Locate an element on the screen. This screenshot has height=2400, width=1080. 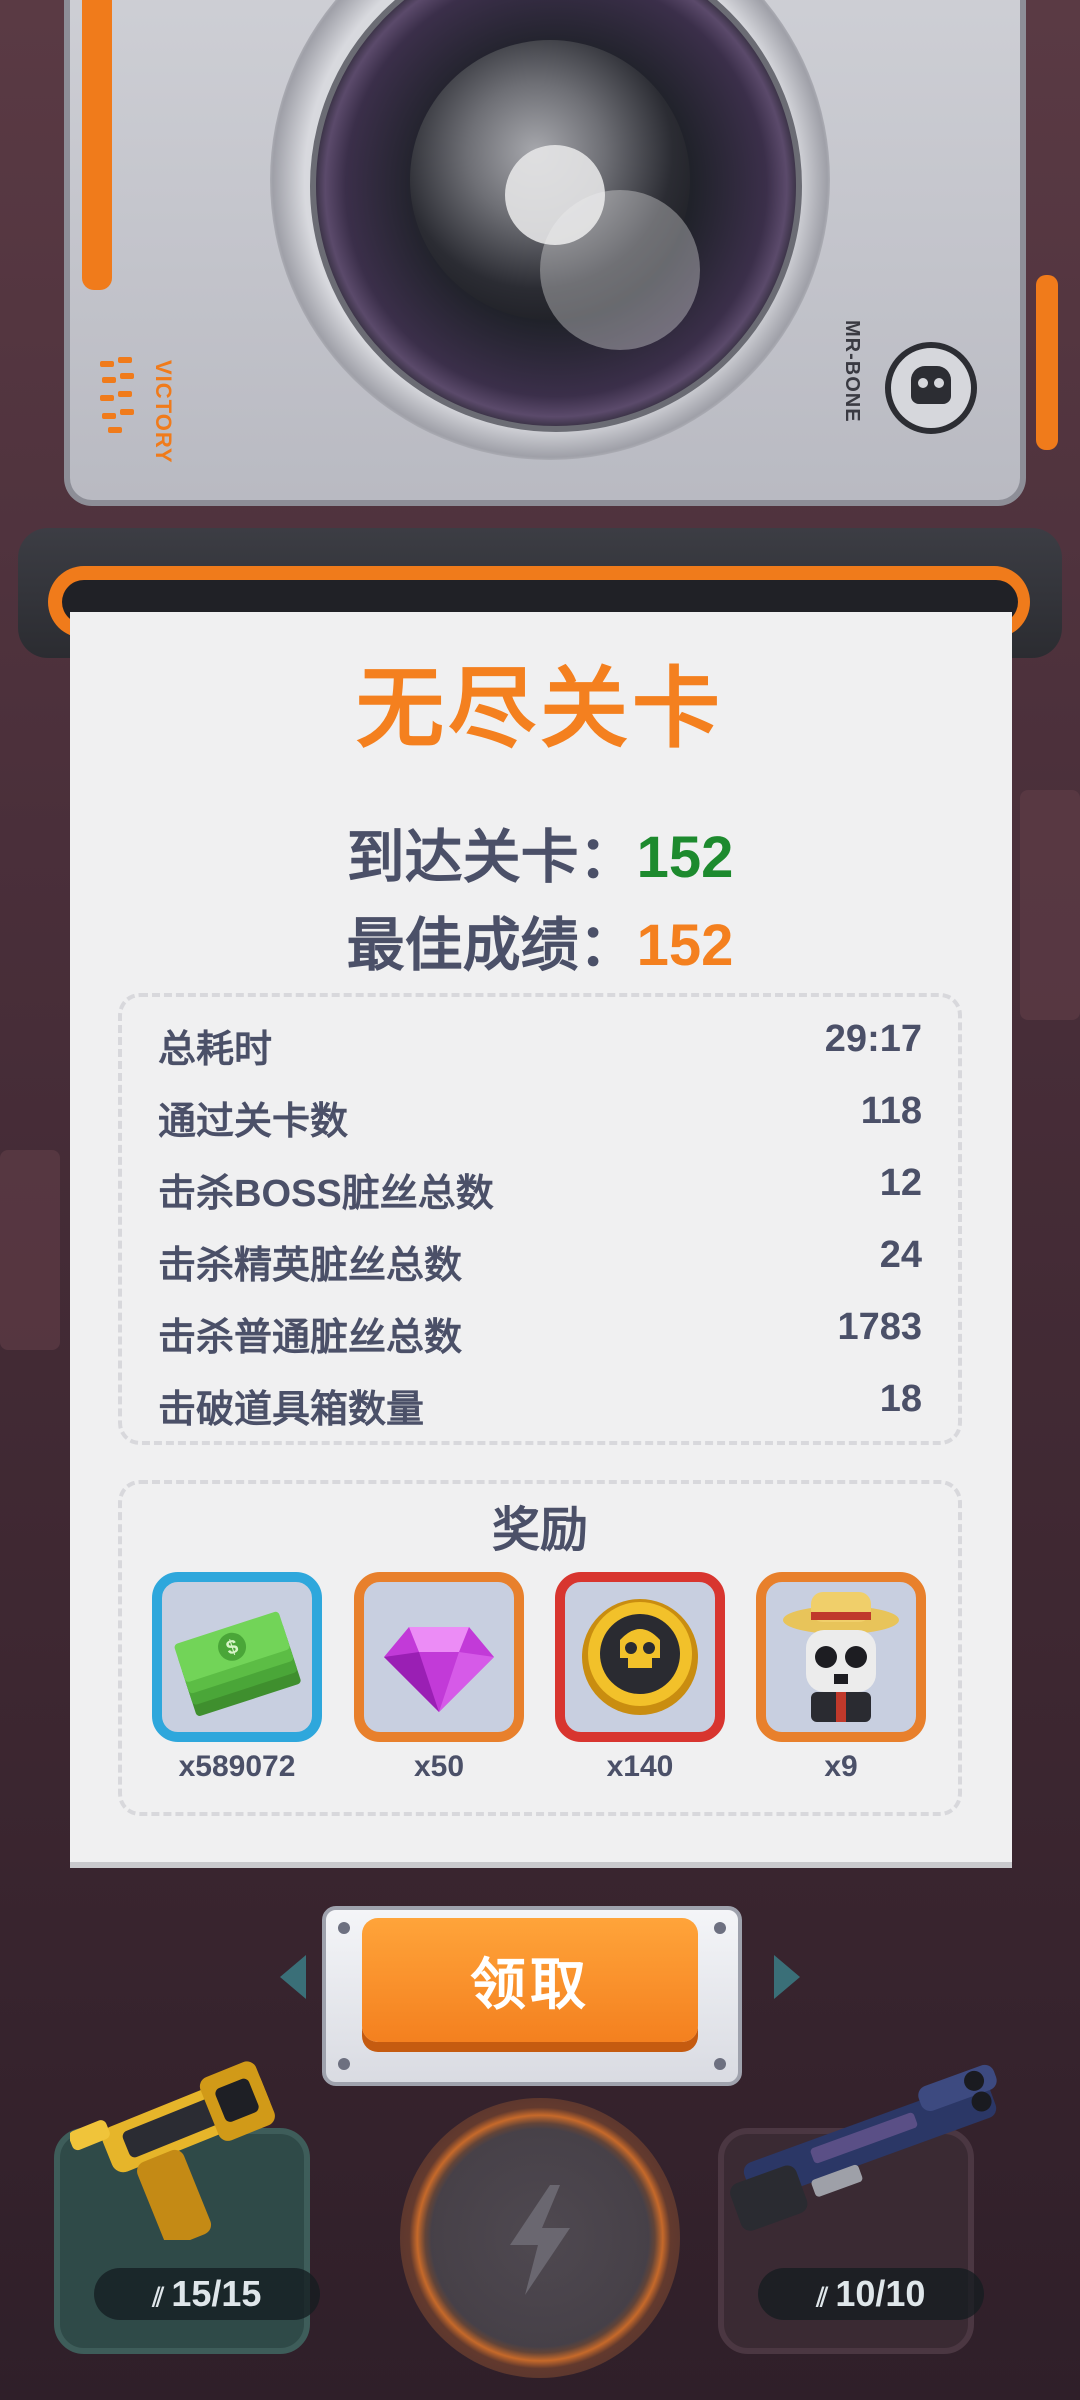
claim-button: 领取 is located at coordinates (530, 1980).